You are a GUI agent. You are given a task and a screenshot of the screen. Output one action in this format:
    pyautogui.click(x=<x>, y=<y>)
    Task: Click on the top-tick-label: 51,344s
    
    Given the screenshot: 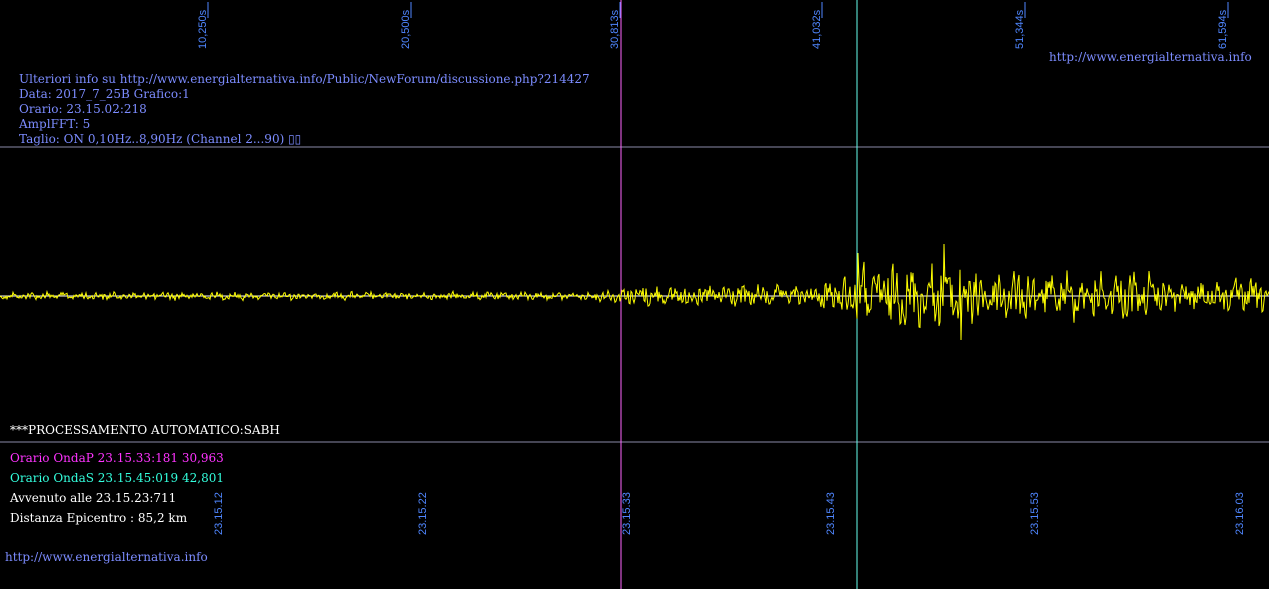 What is the action you would take?
    pyautogui.click(x=1020, y=29)
    